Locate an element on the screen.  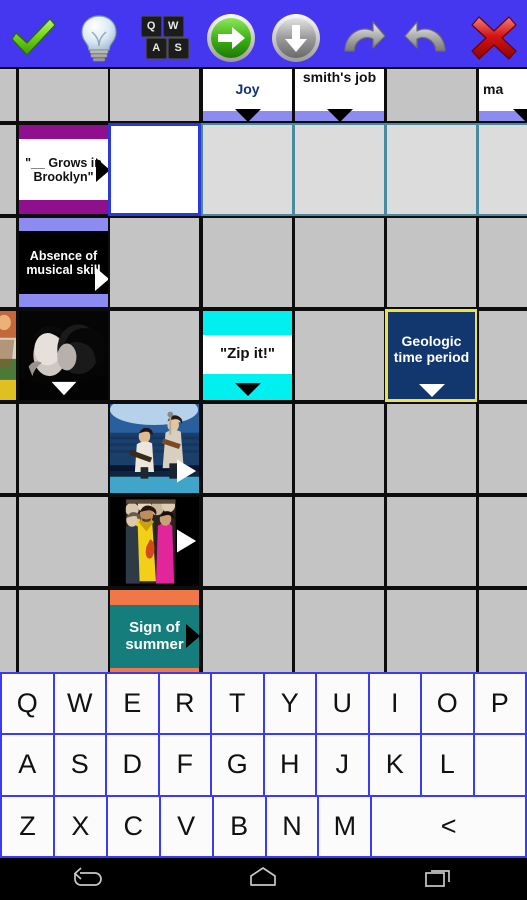
grid-cell-r2c5 is located at coordinates (431, 262).